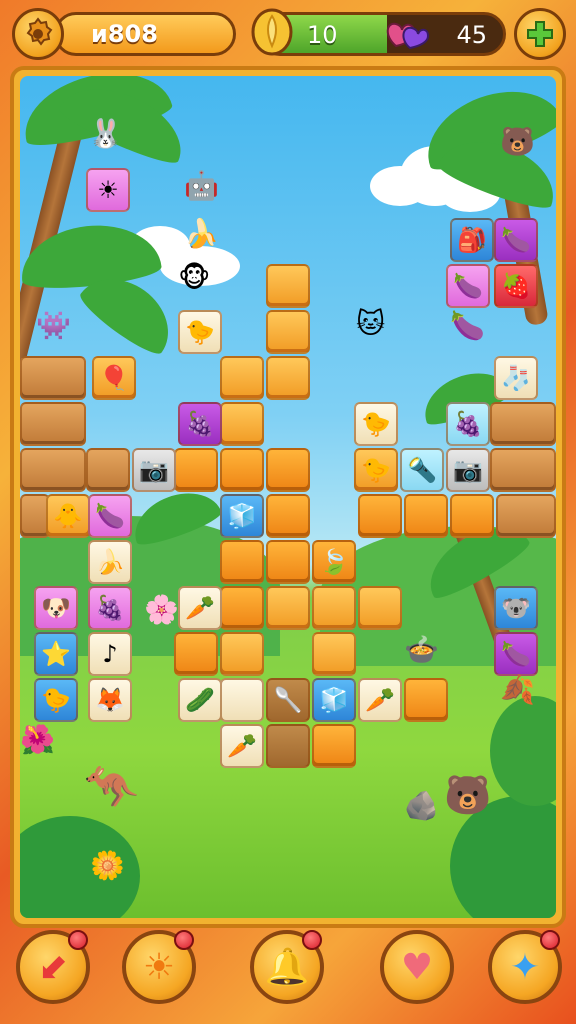 This screenshot has width=576, height=1024. I want to click on settings-button, so click(38, 34).